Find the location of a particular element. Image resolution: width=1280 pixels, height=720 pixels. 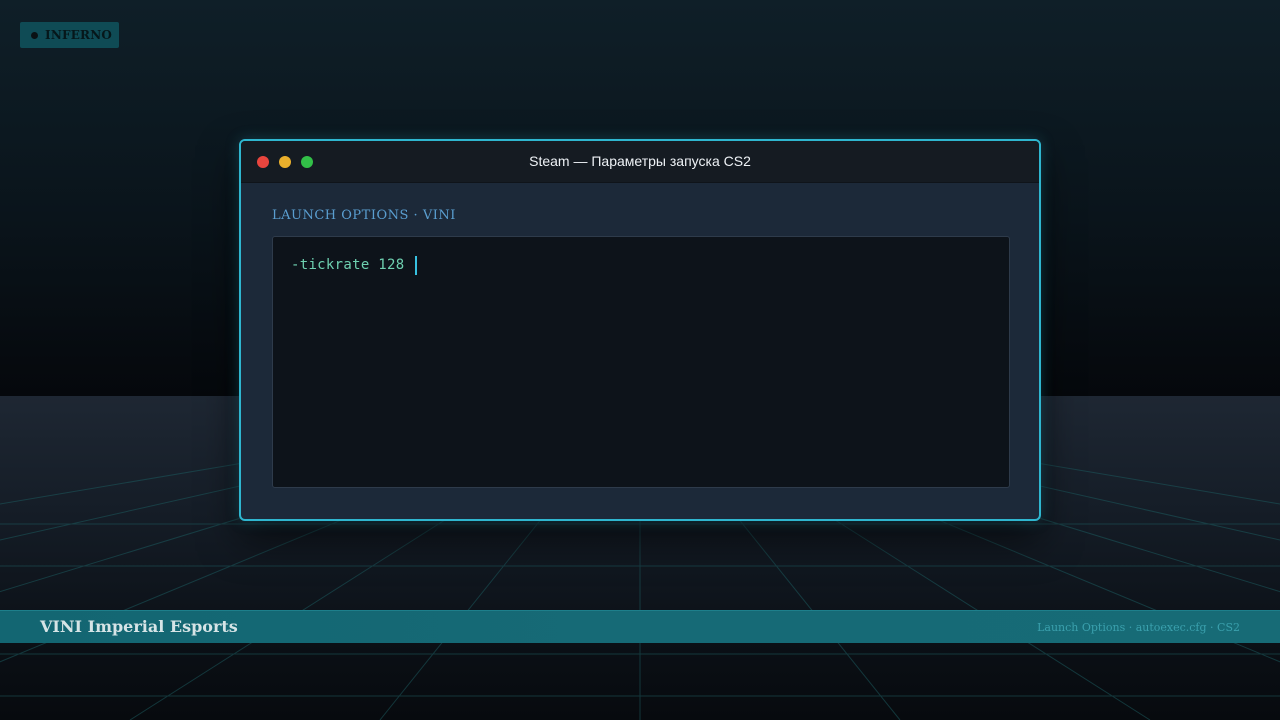

map-badge: INFERNO is located at coordinates (69, 35).